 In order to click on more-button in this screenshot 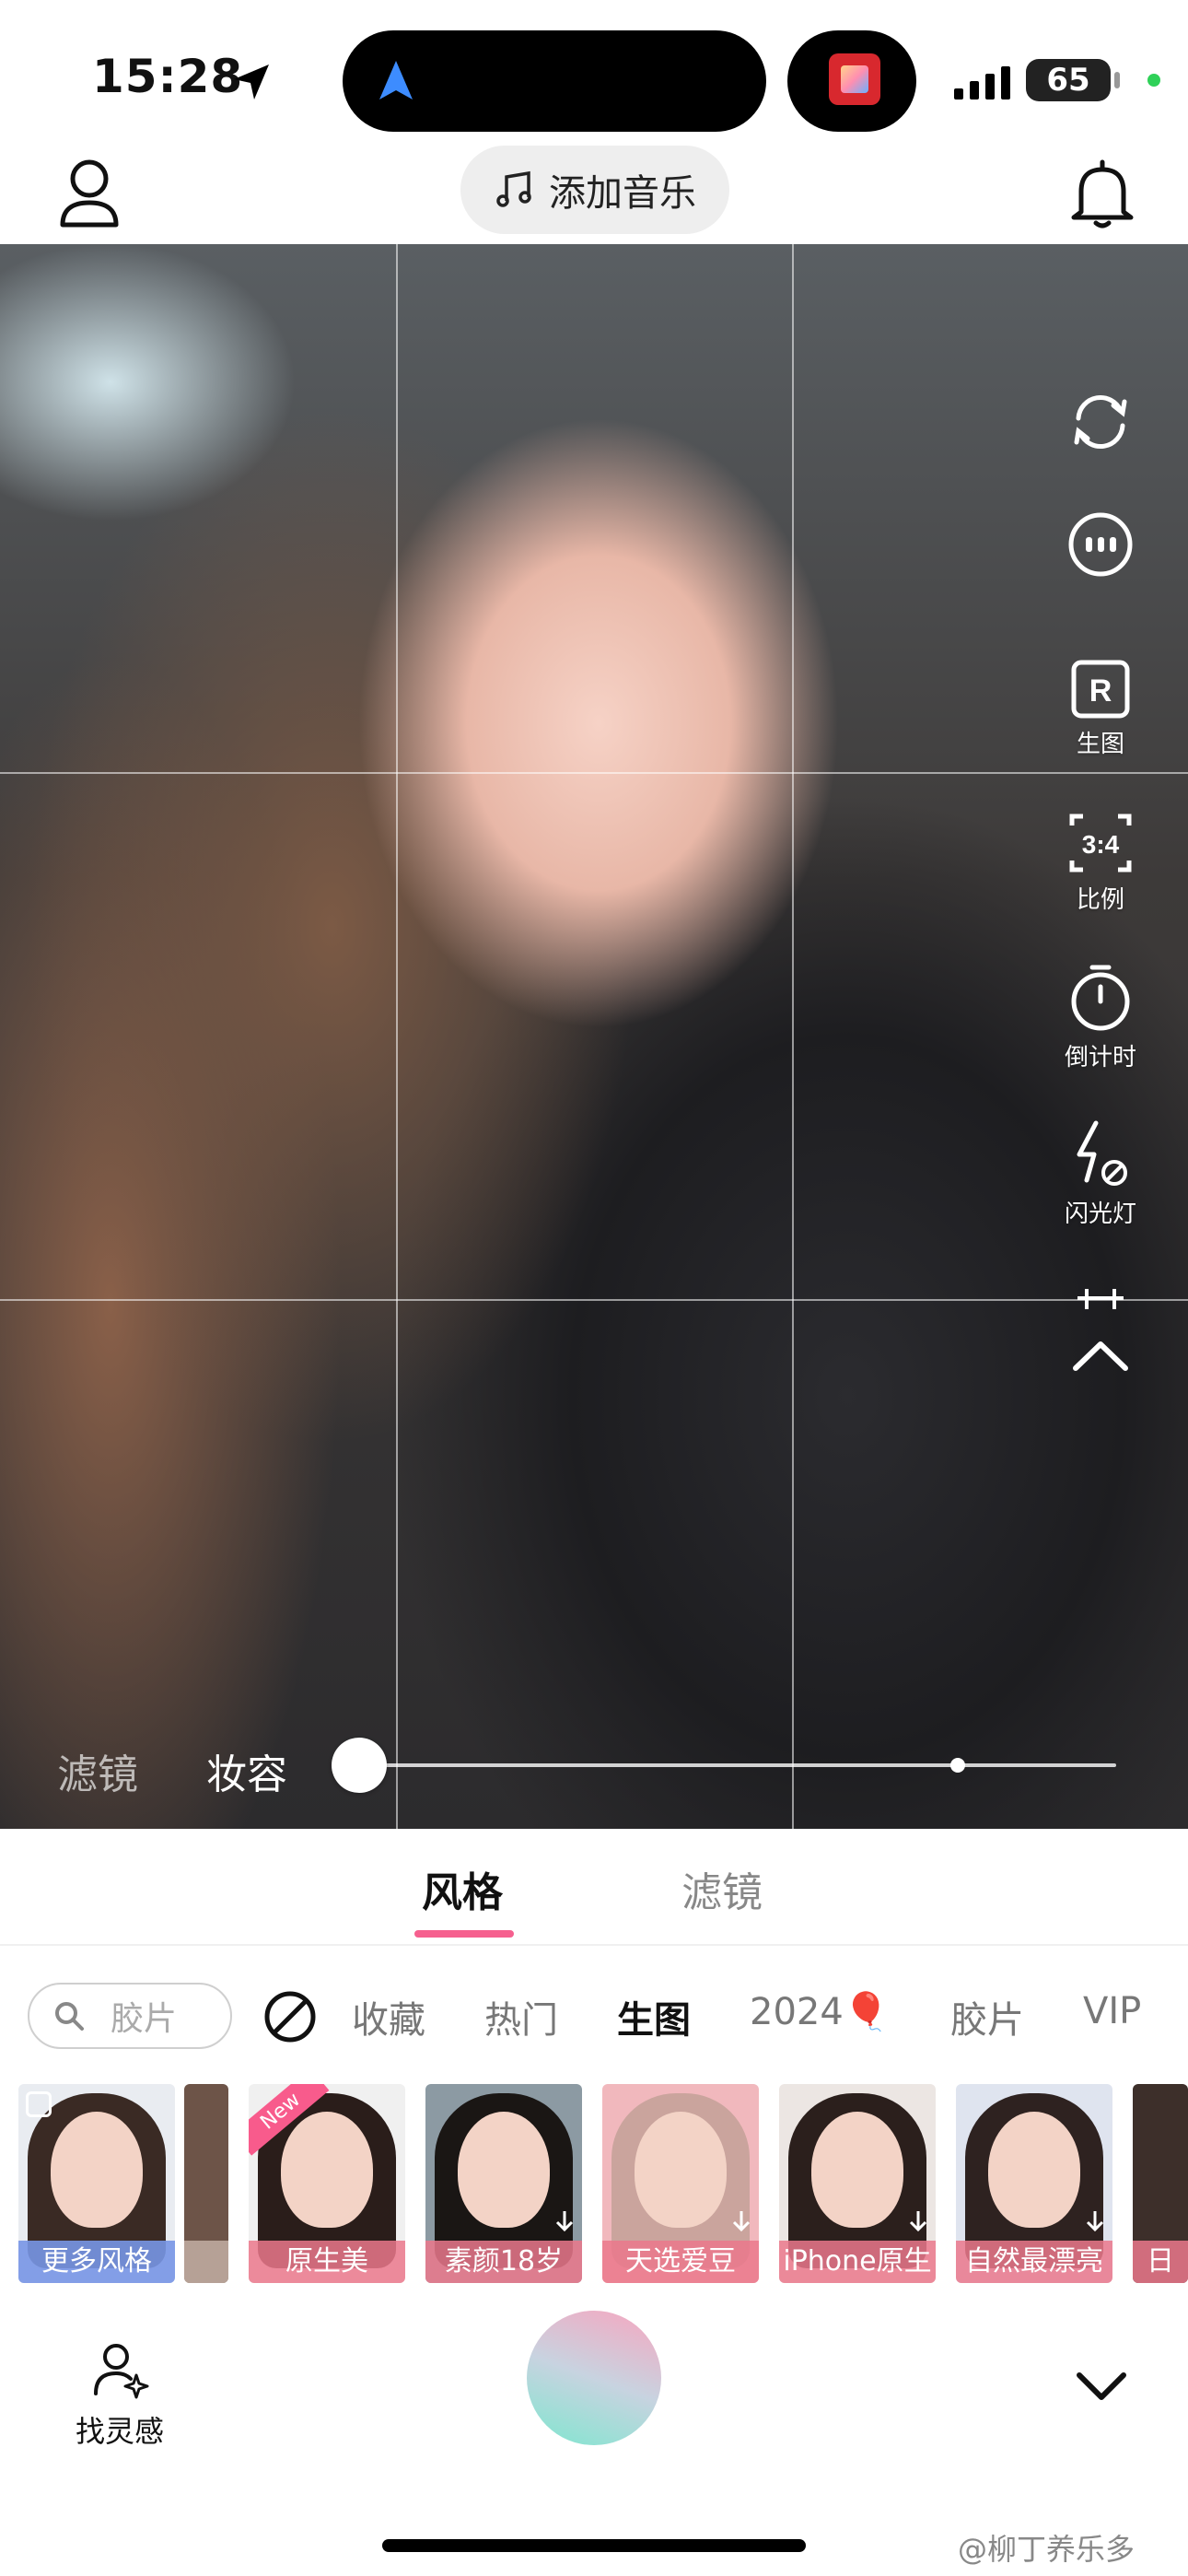, I will do `click(1100, 544)`.